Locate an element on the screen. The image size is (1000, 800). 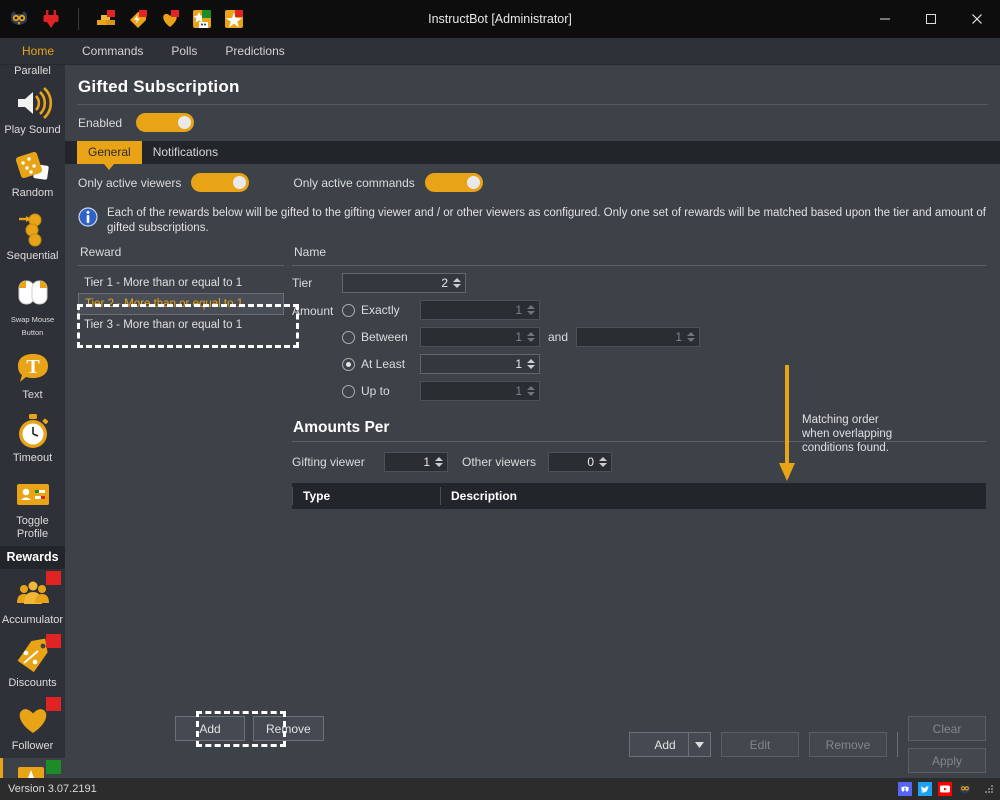
sidebar-item-timeout: Timeout is located at coordinates (32, 438).